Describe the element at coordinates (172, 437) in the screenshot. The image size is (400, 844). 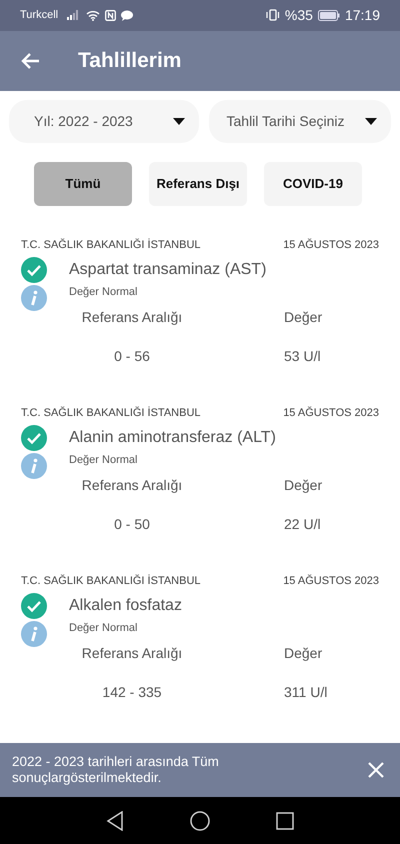
I see `test-name: Alanin aminotransferaz (ALT)` at that location.